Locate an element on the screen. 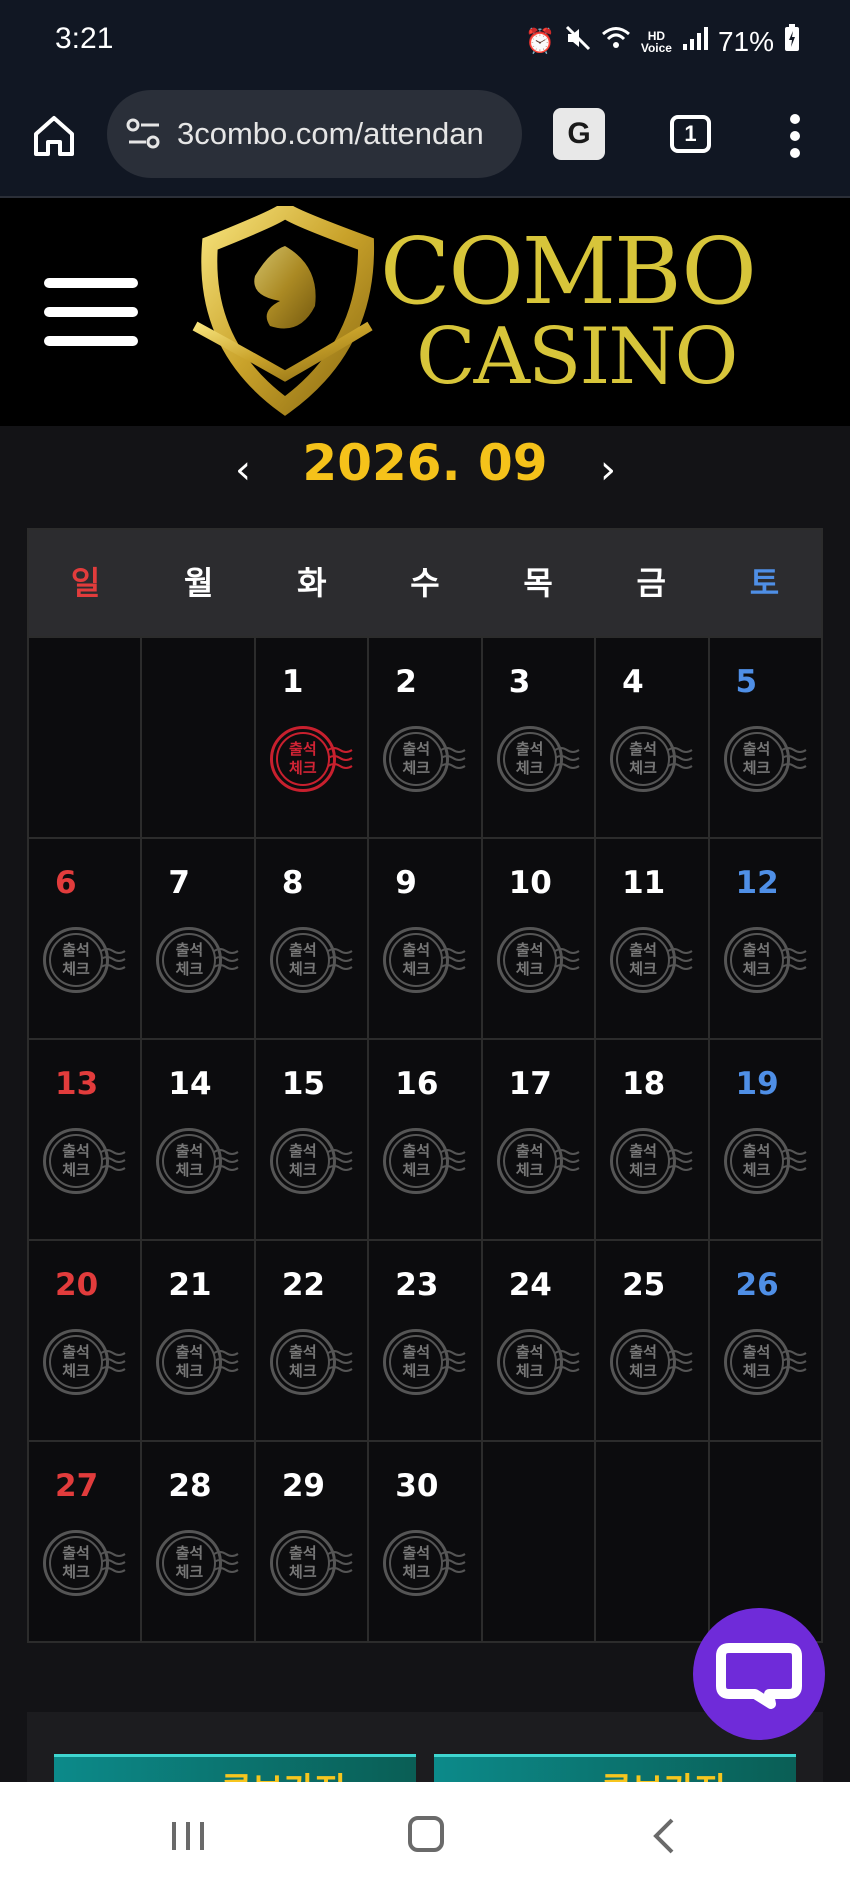 The image size is (850, 1889). home-icon is located at coordinates (54, 136).